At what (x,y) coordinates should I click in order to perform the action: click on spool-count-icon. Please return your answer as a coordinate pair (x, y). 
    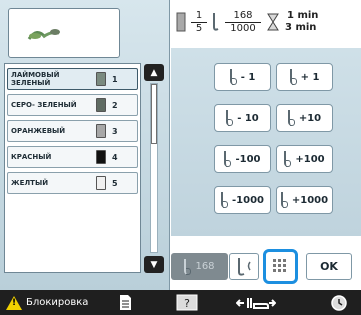
    Looking at the image, I should click on (181, 22).